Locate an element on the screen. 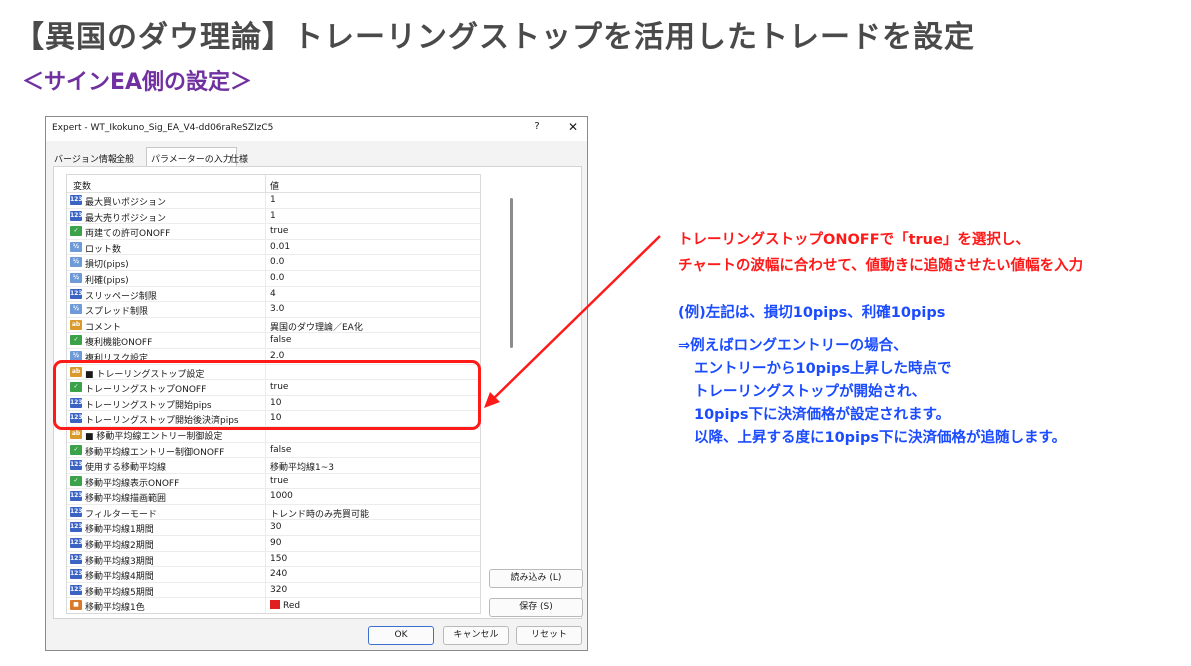 Image resolution: width=1191 pixels, height=666 pixels. grid-header: 変数 値 is located at coordinates (273, 184).